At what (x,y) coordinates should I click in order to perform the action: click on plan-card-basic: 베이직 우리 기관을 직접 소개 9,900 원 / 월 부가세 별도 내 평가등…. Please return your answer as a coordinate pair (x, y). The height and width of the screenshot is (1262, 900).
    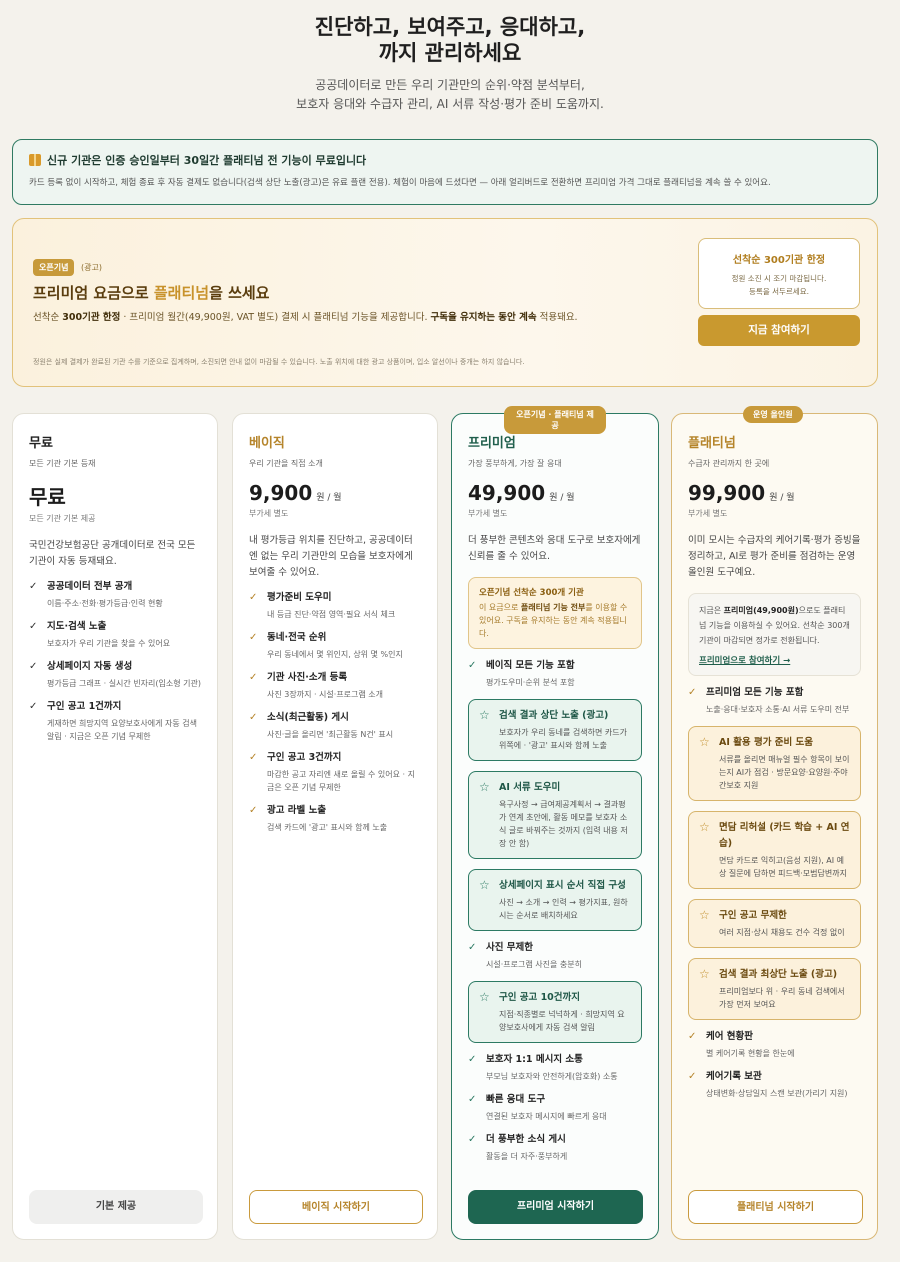
    Looking at the image, I should click on (335, 826).